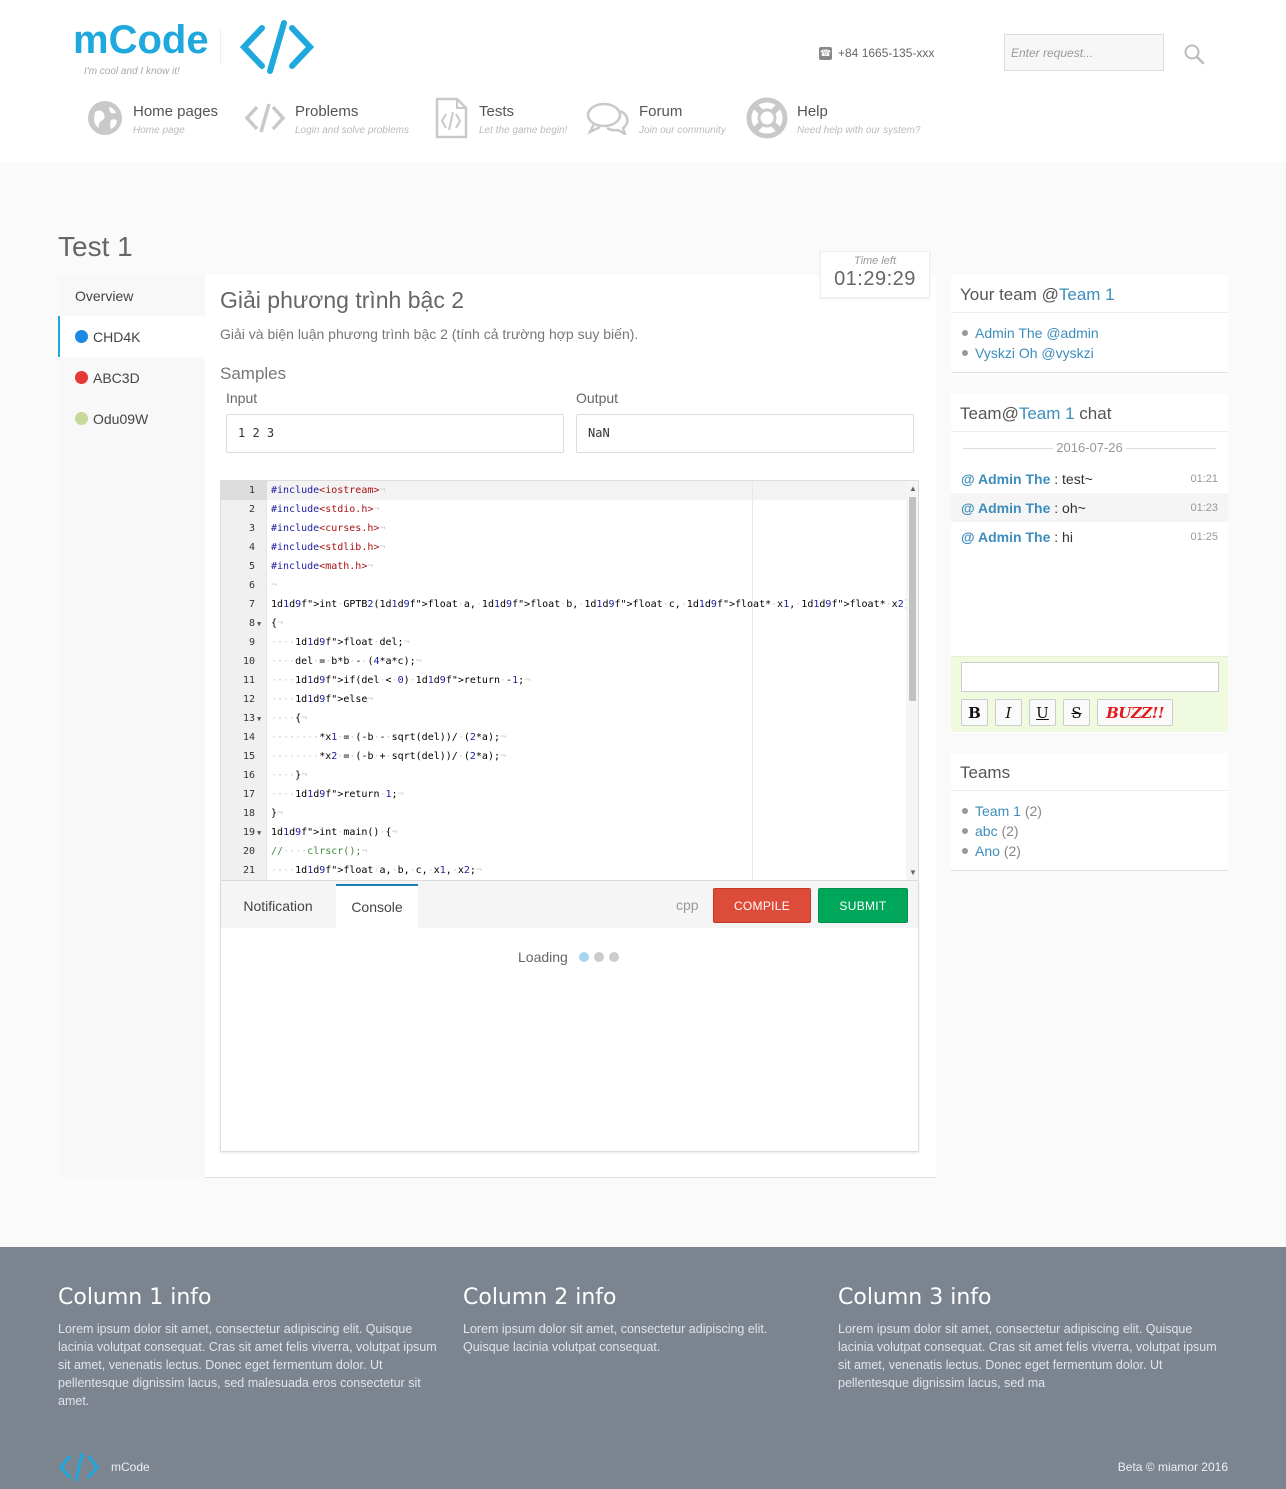 This screenshot has height=1489, width=1286. I want to click on search-input, so click(1084, 52).